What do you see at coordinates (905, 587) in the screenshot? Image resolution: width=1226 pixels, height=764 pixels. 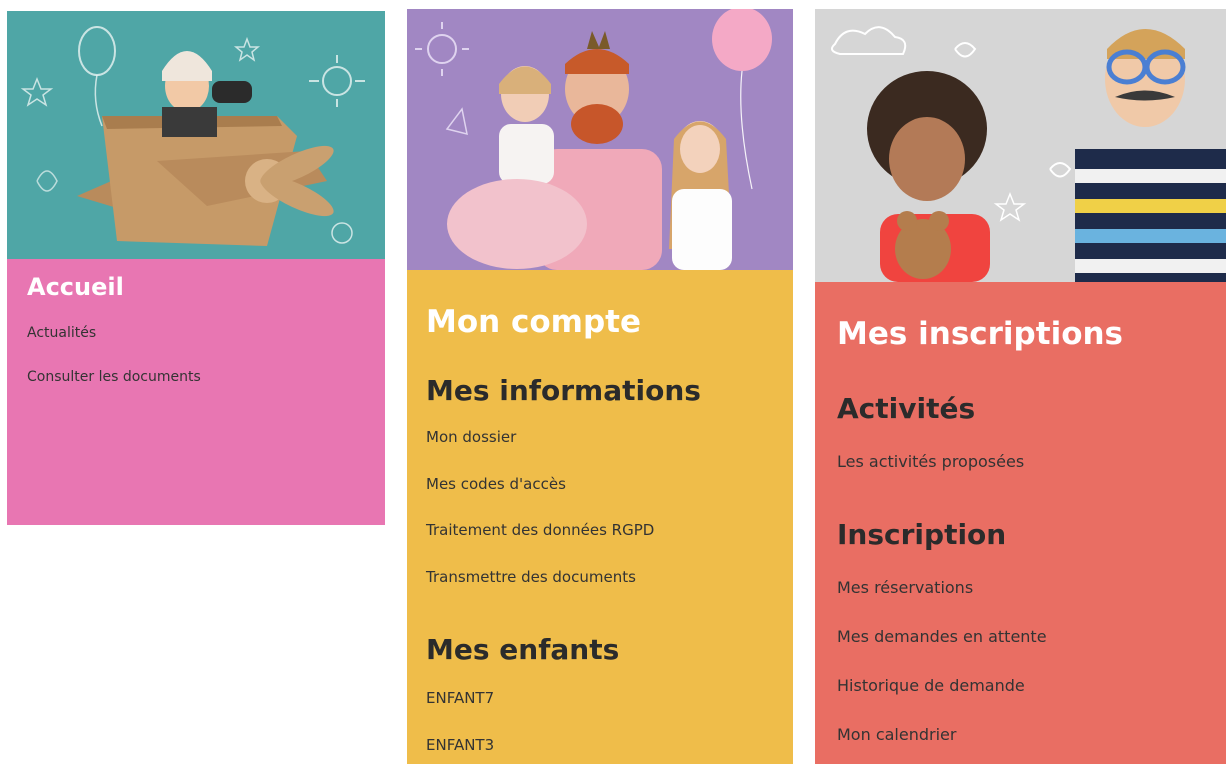 I see `link-mes-reservations: Mes réservations` at bounding box center [905, 587].